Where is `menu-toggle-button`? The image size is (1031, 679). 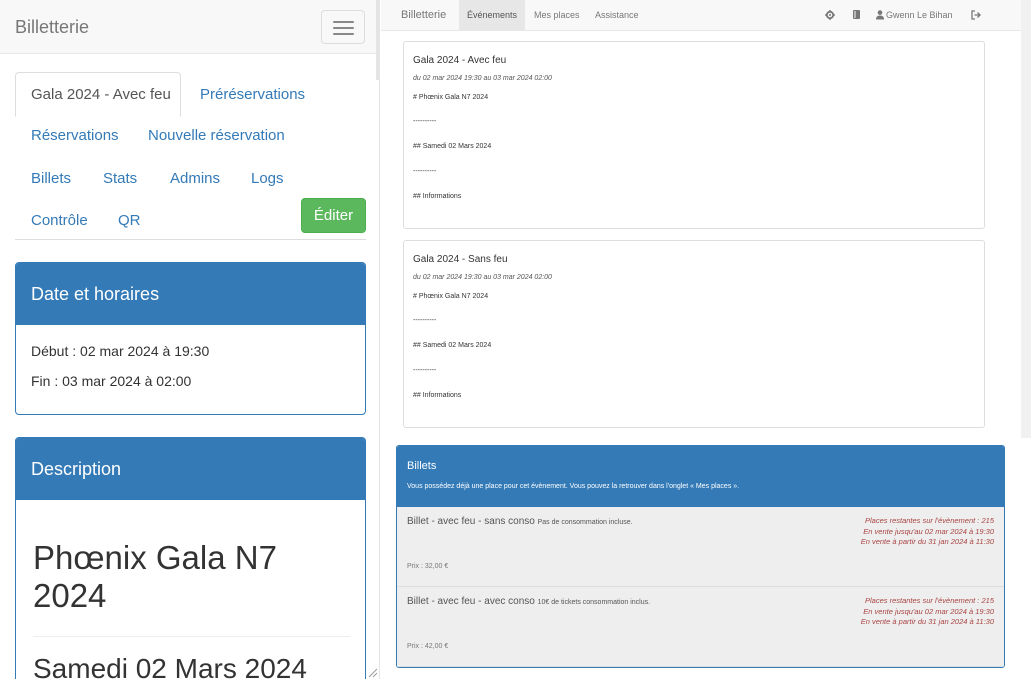
menu-toggle-button is located at coordinates (343, 27).